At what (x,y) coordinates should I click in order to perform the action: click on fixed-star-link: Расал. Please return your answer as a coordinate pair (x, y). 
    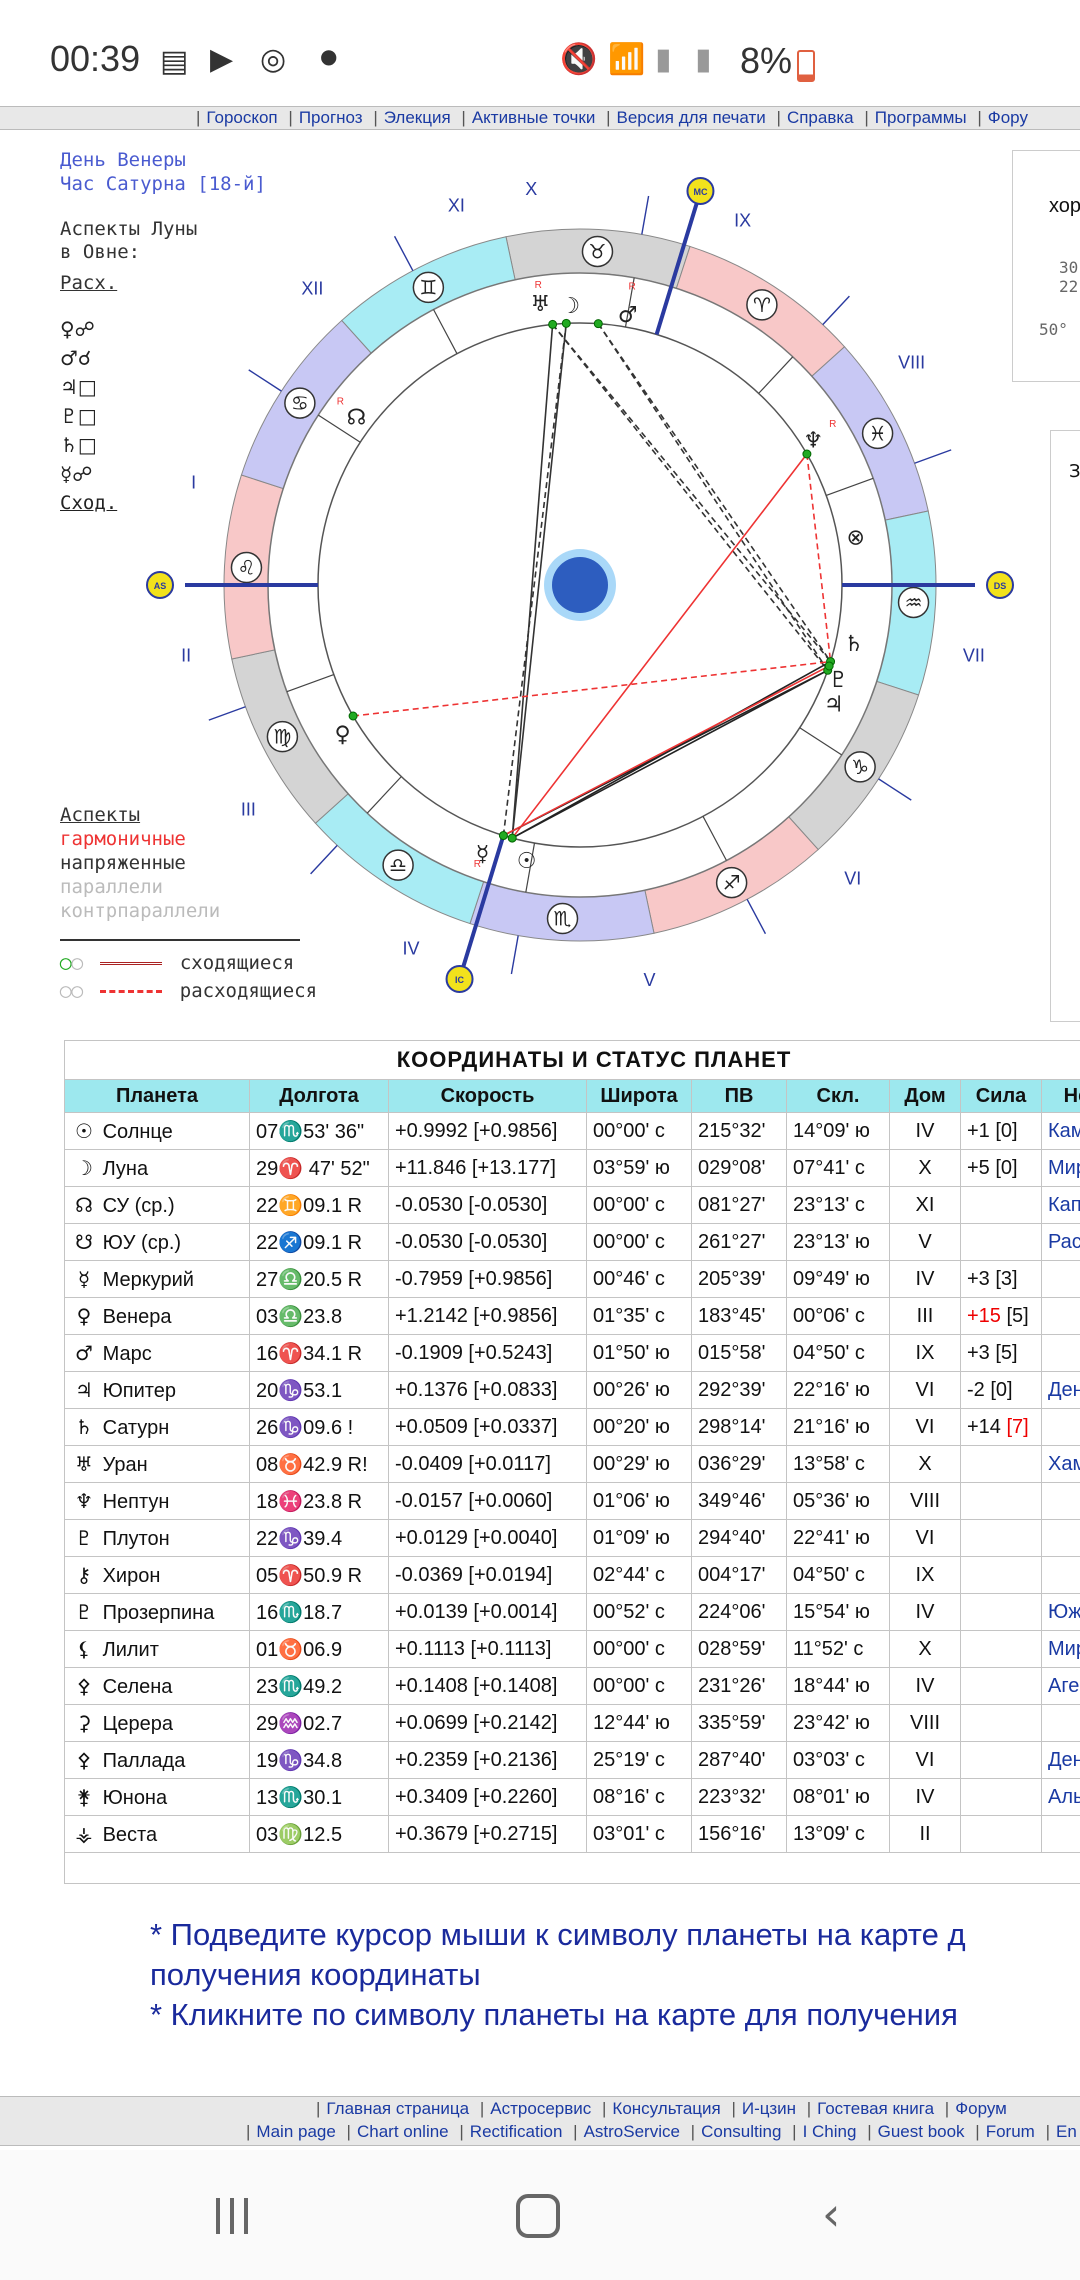
    Looking at the image, I should click on (1060, 1242).